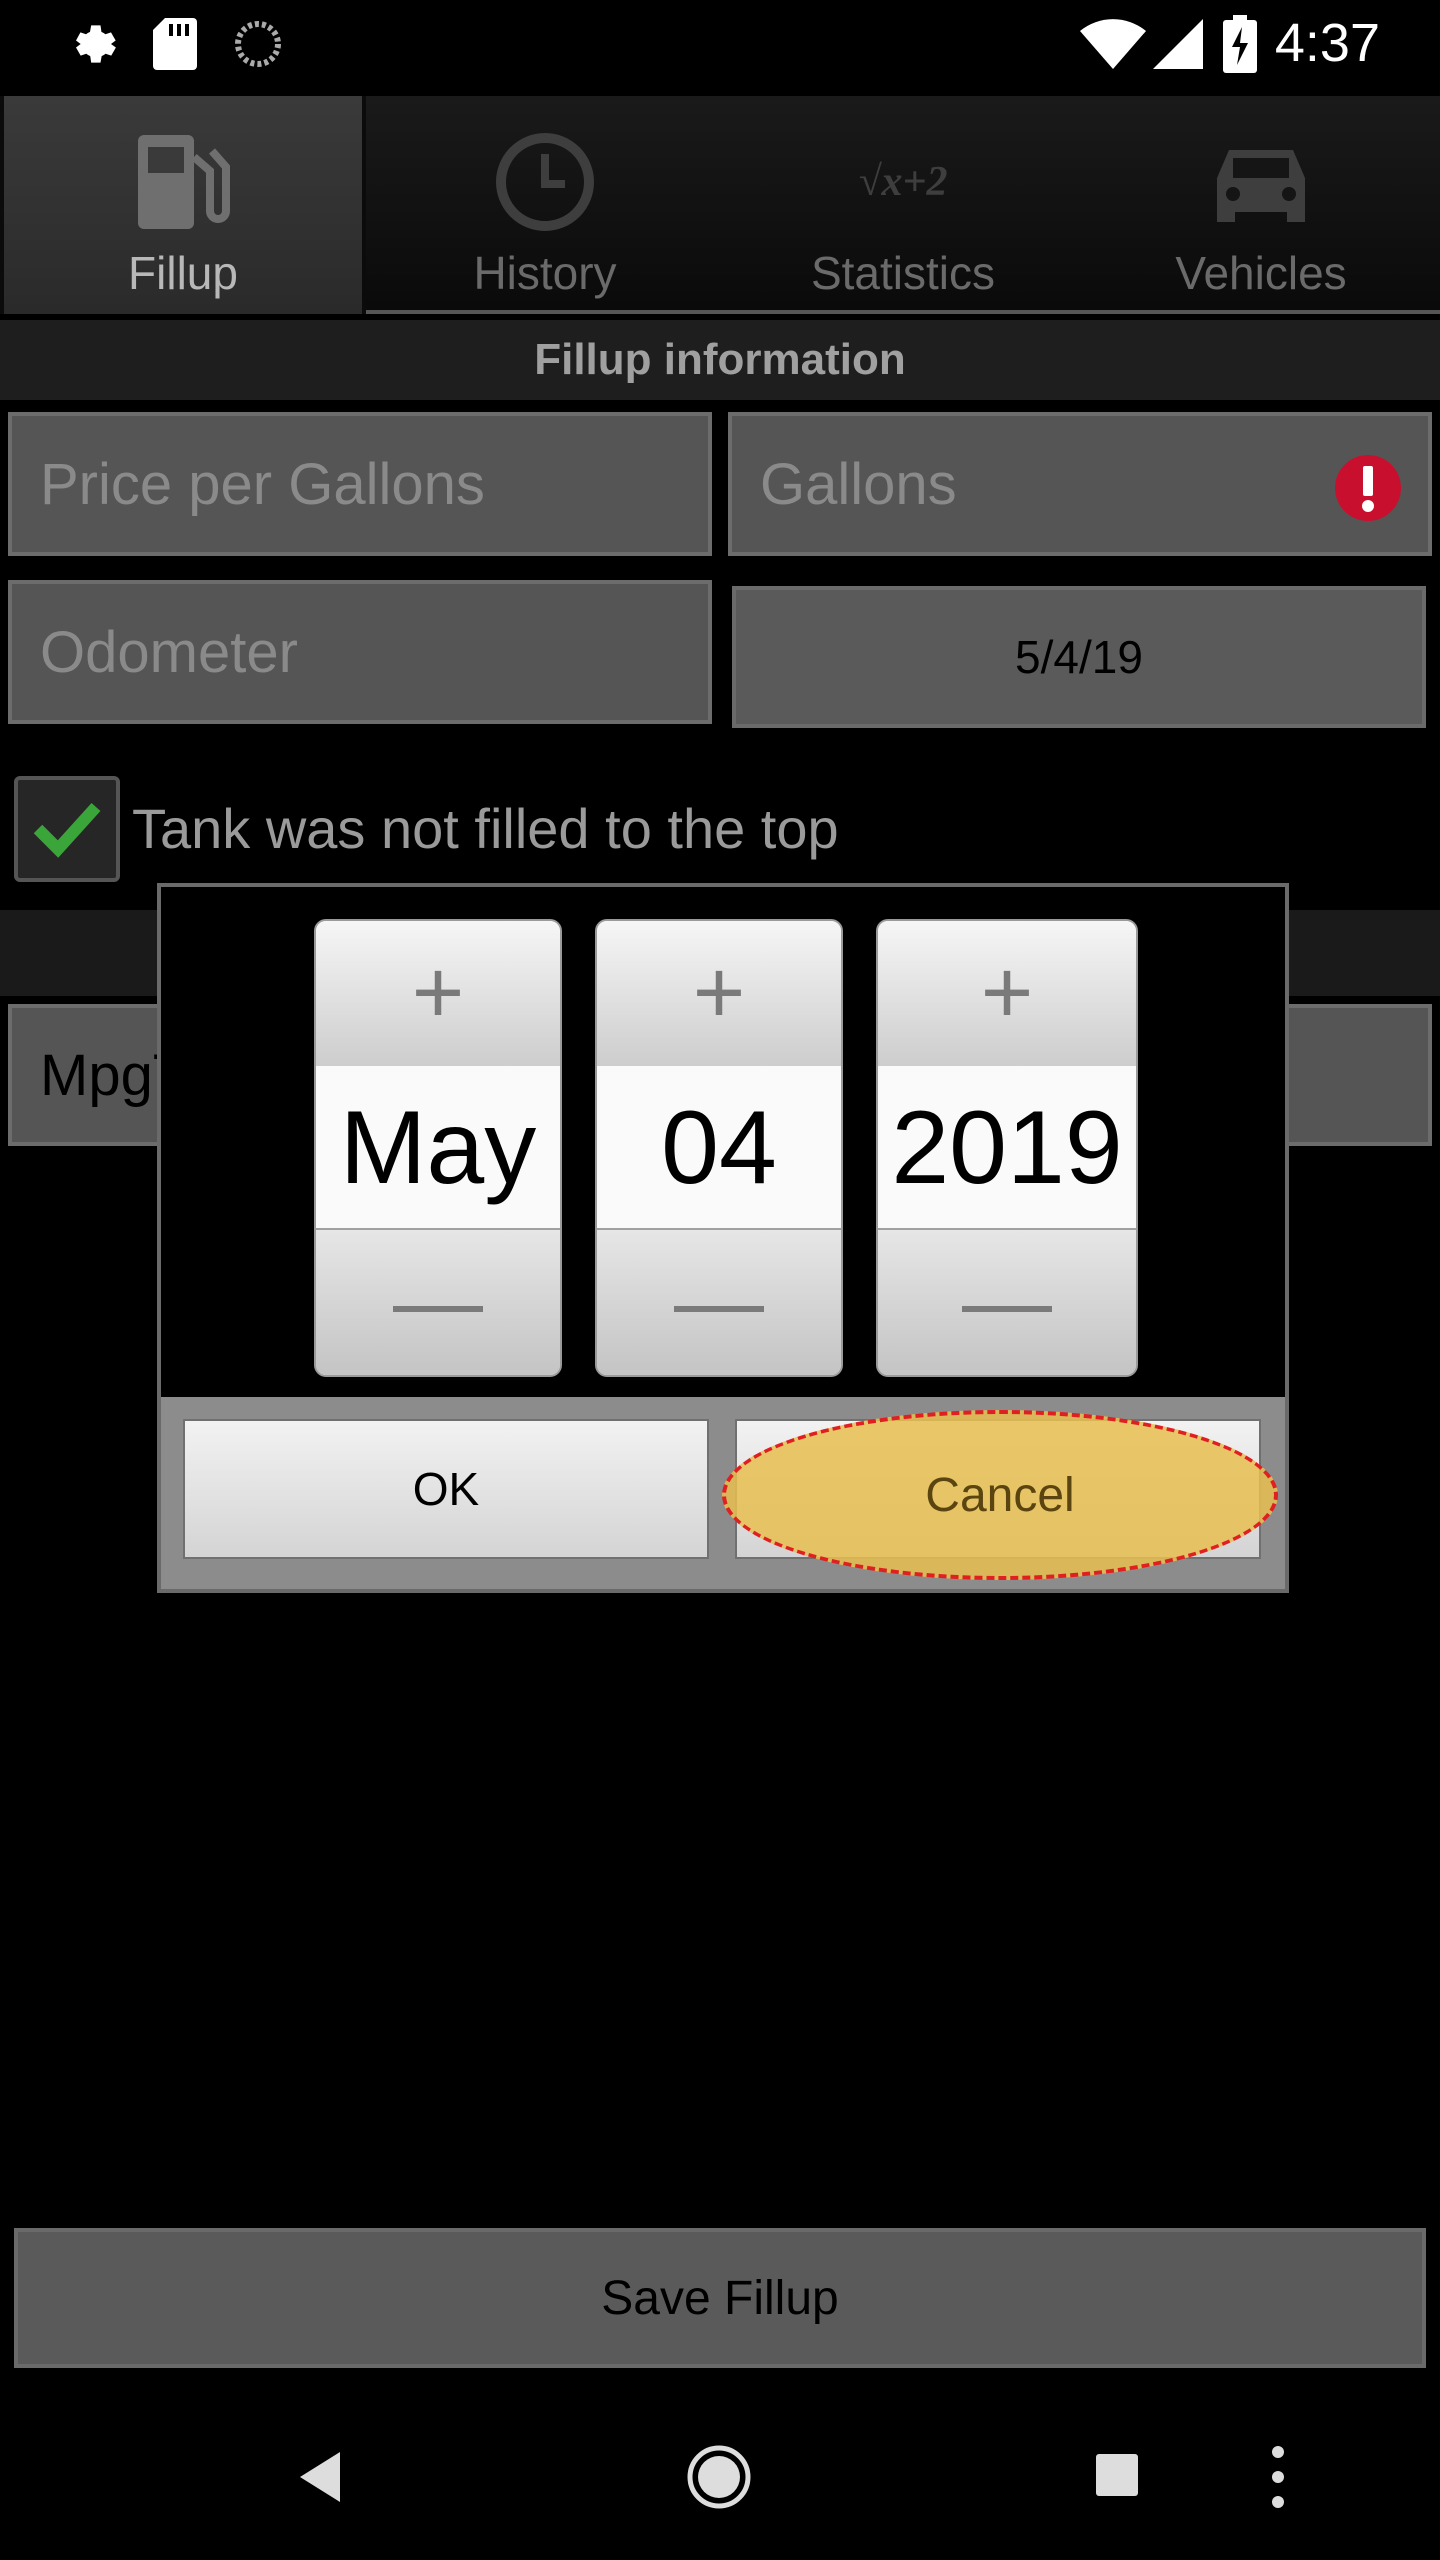 This screenshot has height=2560, width=1440. Describe the element at coordinates (90, 44) in the screenshot. I see `gear-icon` at that location.